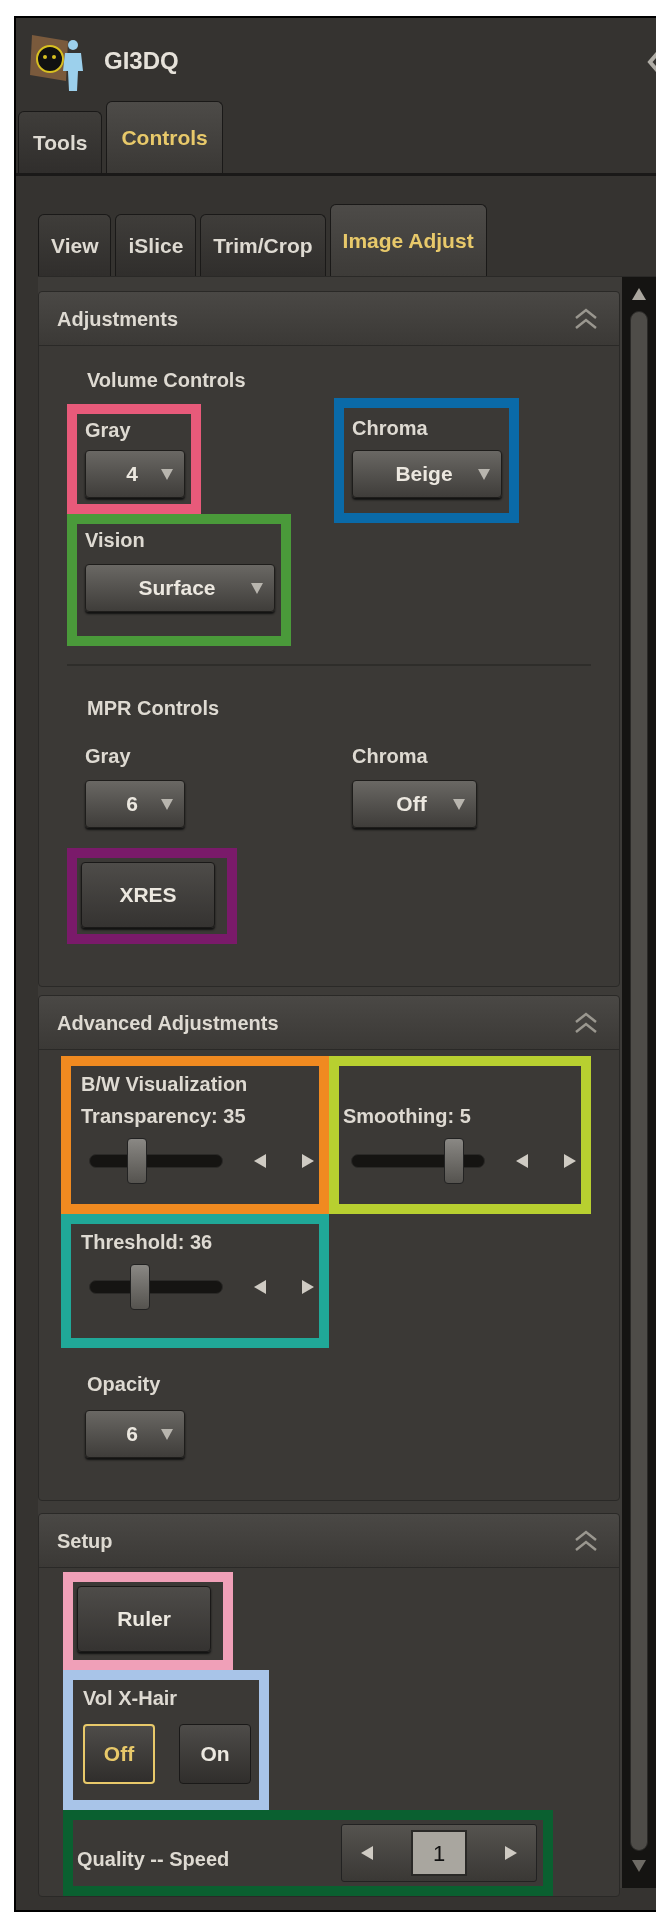 The width and height of the screenshot is (656, 1925). Describe the element at coordinates (408, 240) in the screenshot. I see `tab: Image Adjust` at that location.